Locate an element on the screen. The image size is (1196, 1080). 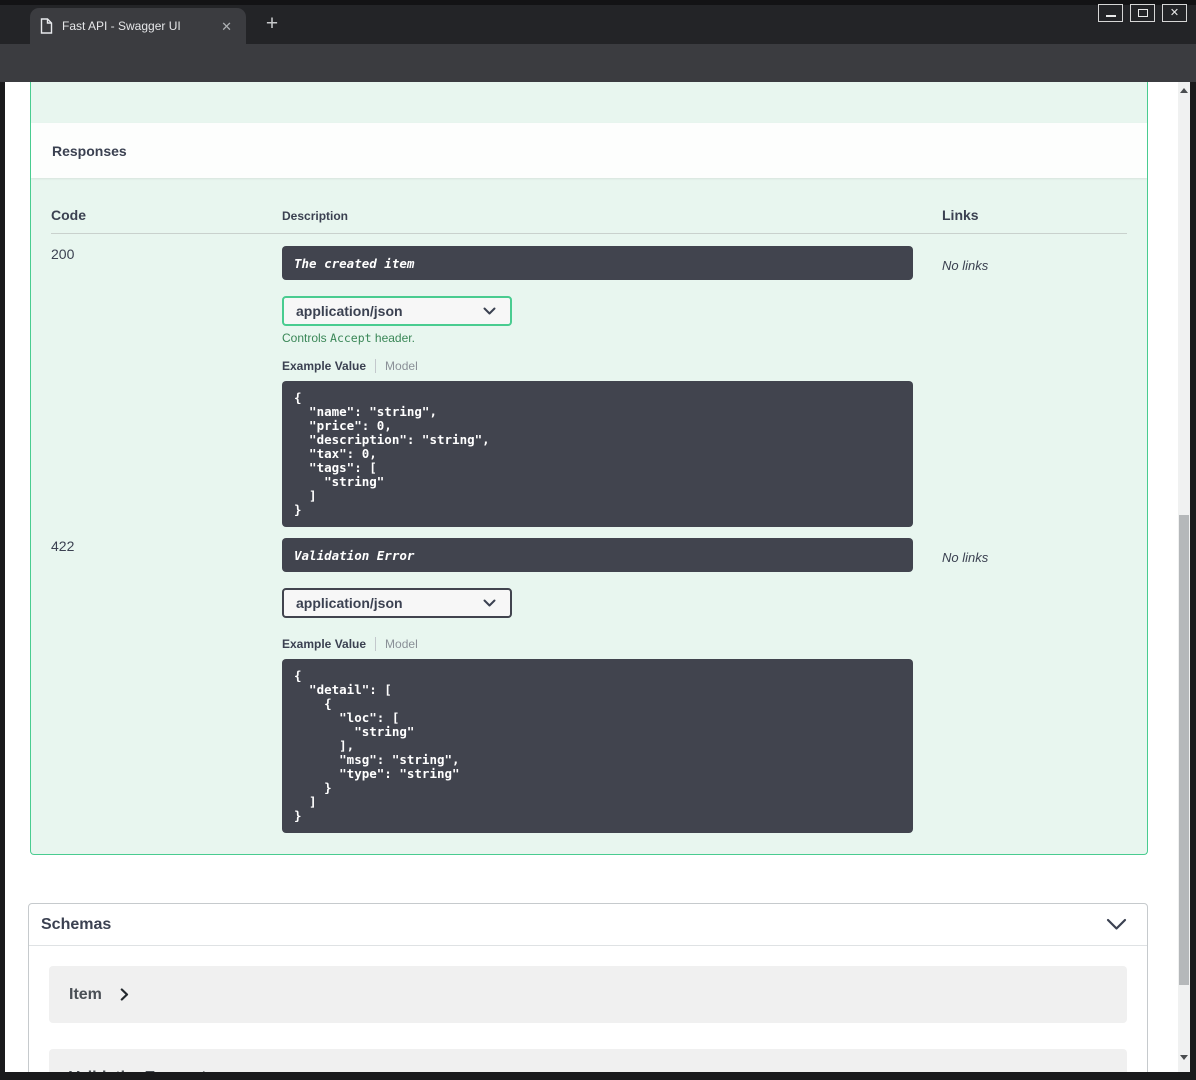
new-tab-button: + is located at coordinates (272, 24).